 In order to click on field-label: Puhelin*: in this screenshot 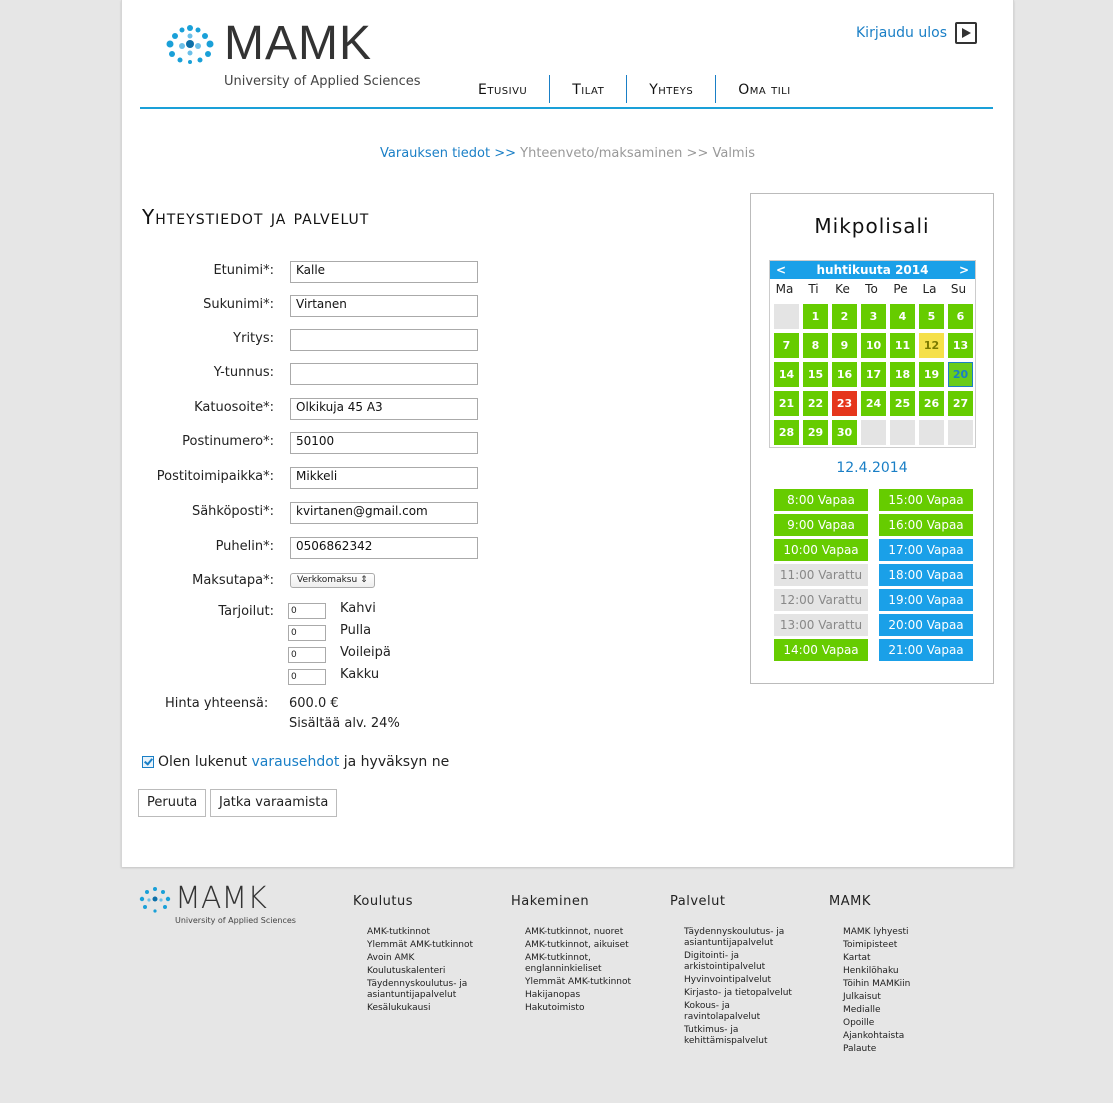, I will do `click(244, 546)`.